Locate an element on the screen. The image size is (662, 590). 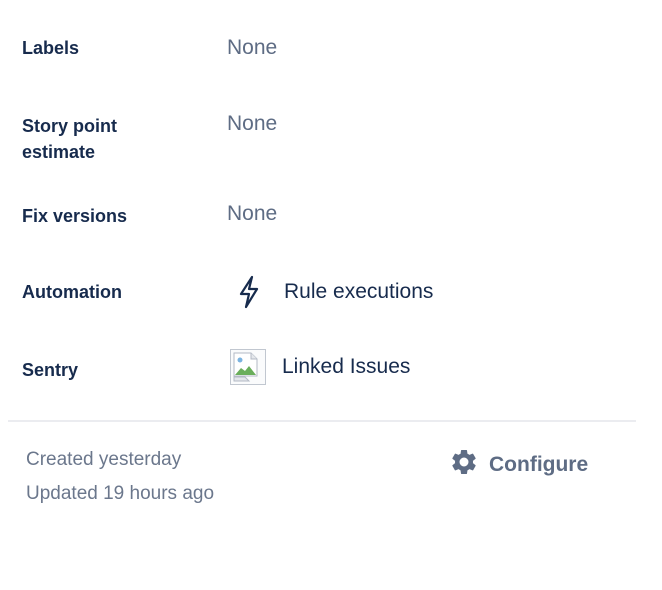
fix-versions-field-label: Fix versions is located at coordinates (75, 216).